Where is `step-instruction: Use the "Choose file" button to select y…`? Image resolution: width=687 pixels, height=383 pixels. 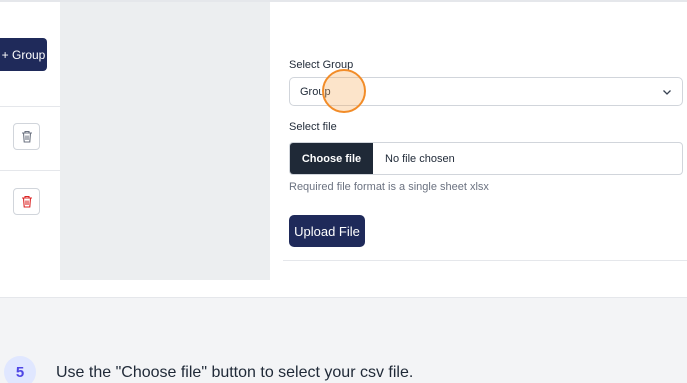
step-instruction: Use the "Choose file" button to select y… is located at coordinates (235, 372).